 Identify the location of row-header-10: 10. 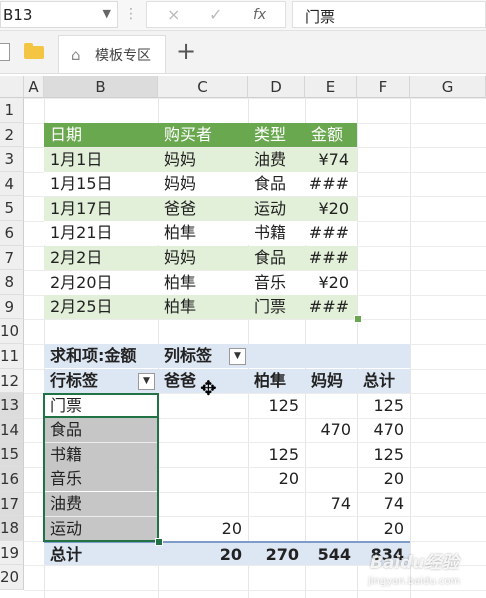
(12, 331).